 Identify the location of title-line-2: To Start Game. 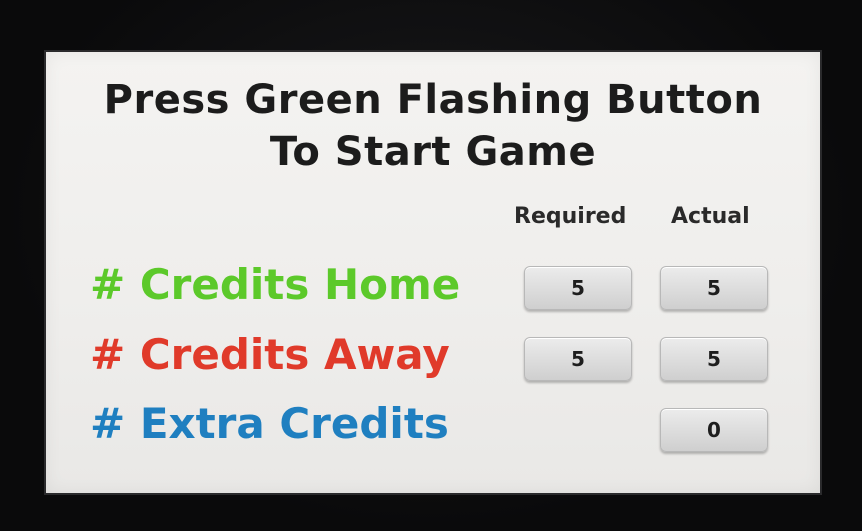
(433, 152).